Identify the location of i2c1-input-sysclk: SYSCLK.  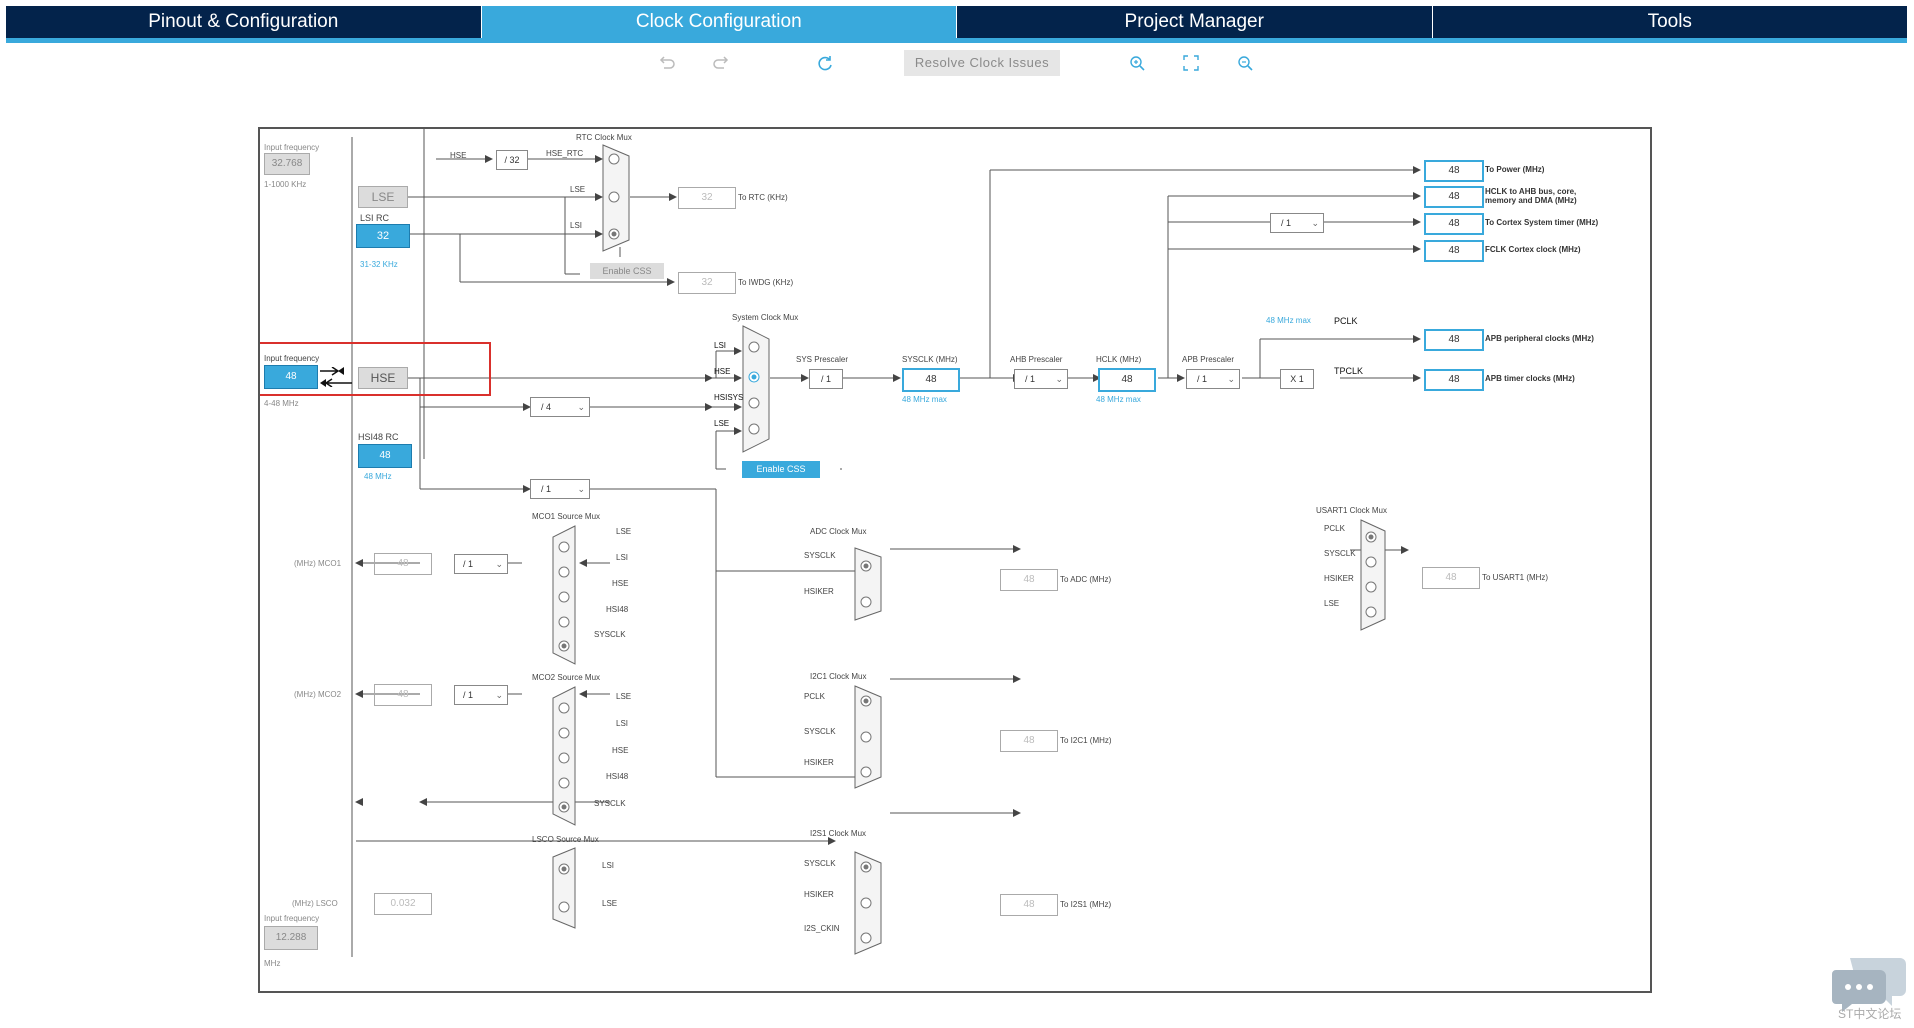
(820, 731).